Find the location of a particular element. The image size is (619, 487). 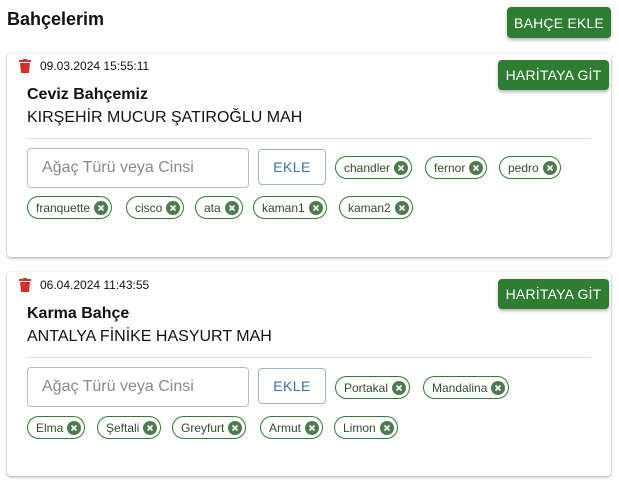

chip-label: chandler is located at coordinates (367, 167).